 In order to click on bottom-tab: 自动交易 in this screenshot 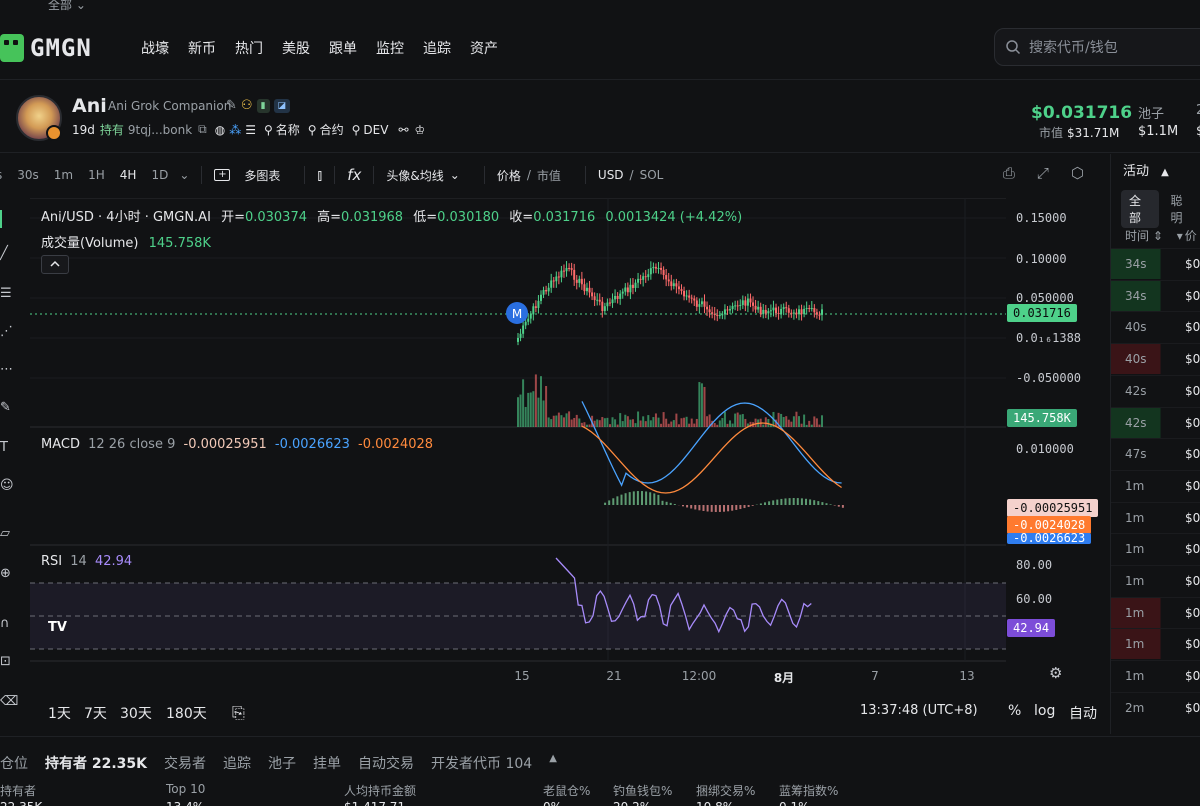, I will do `click(386, 763)`.